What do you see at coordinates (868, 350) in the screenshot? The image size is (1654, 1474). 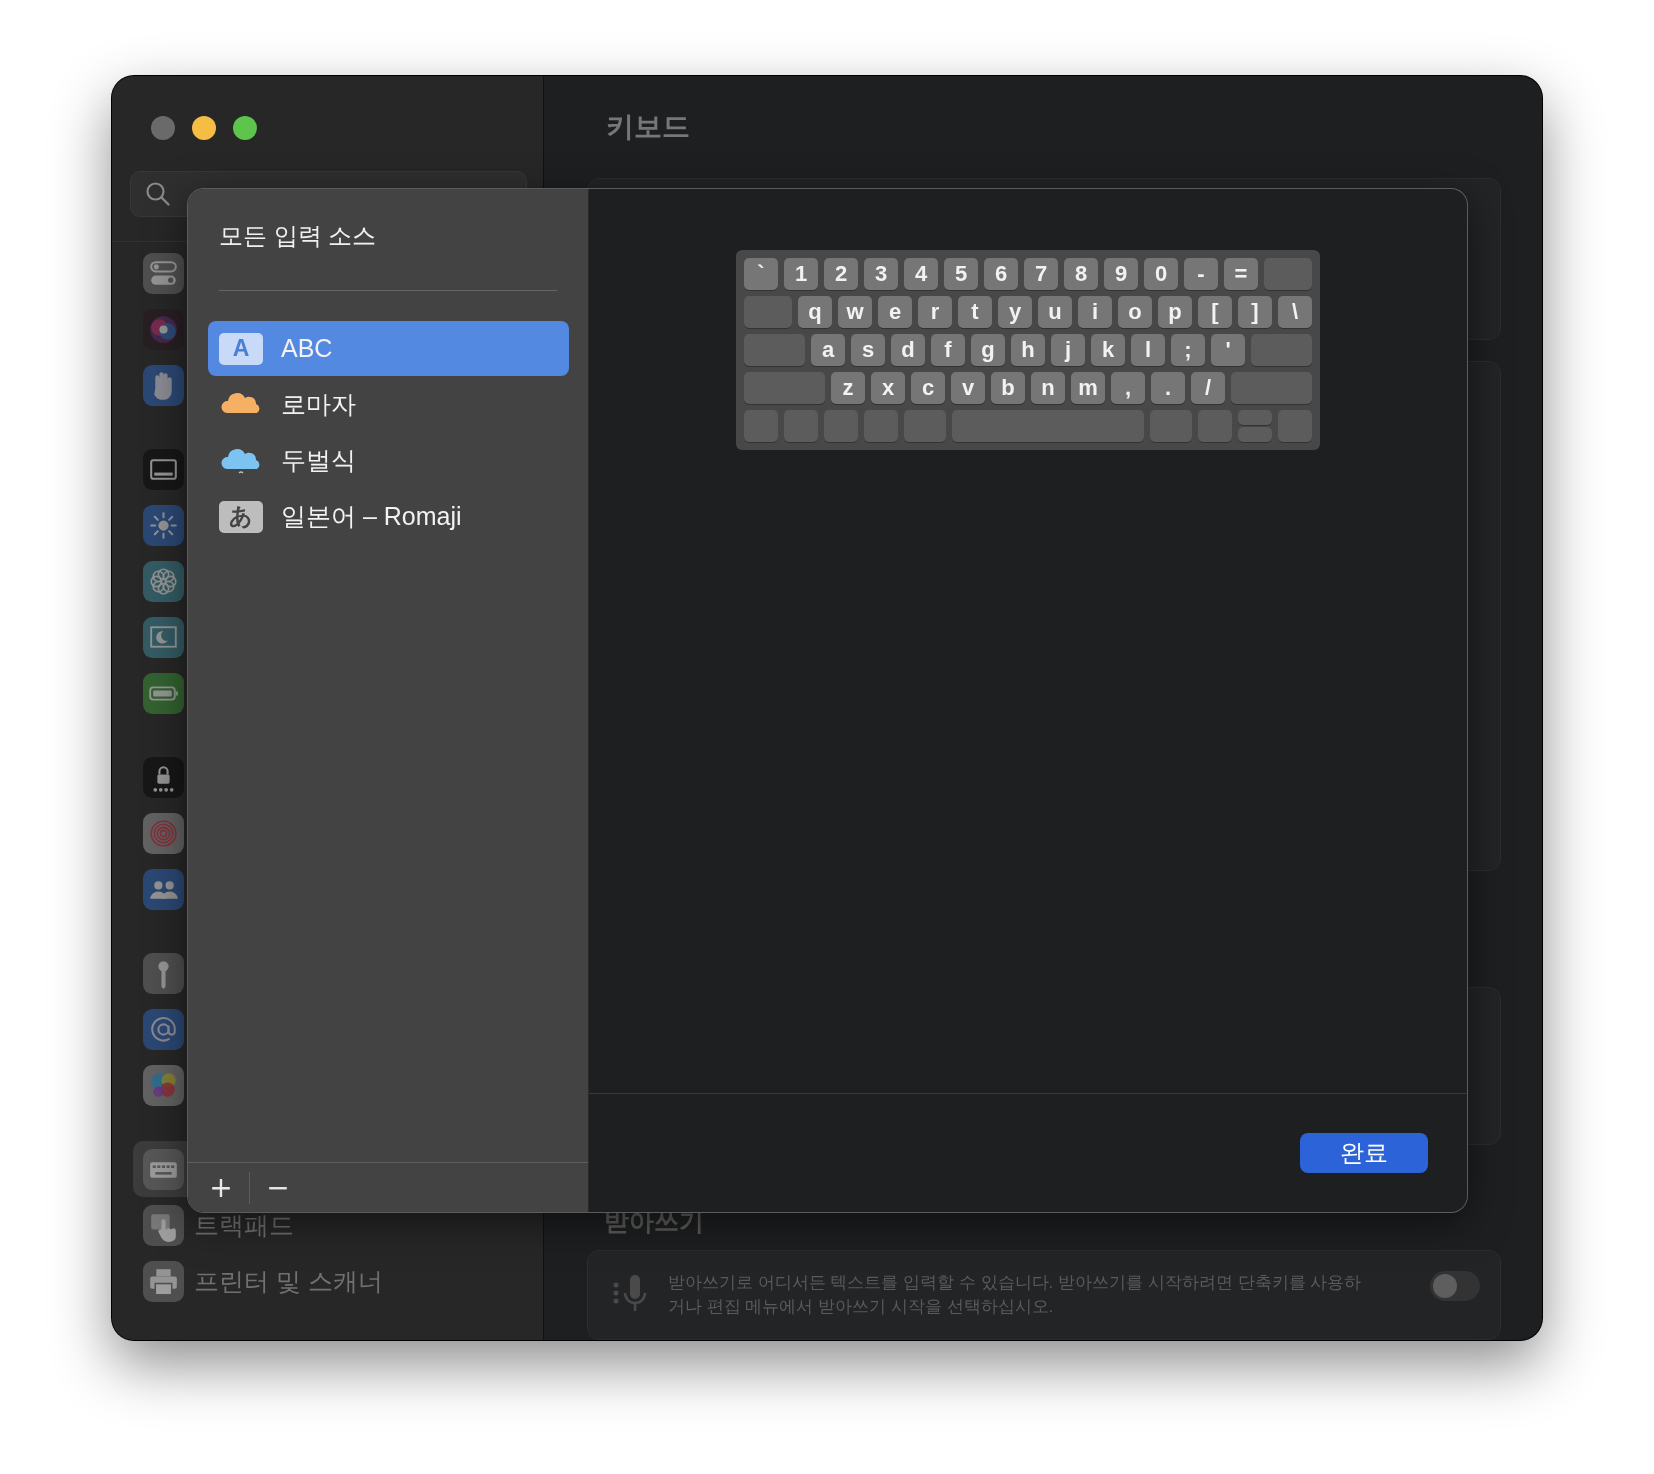 I see `keyboard-key: s` at bounding box center [868, 350].